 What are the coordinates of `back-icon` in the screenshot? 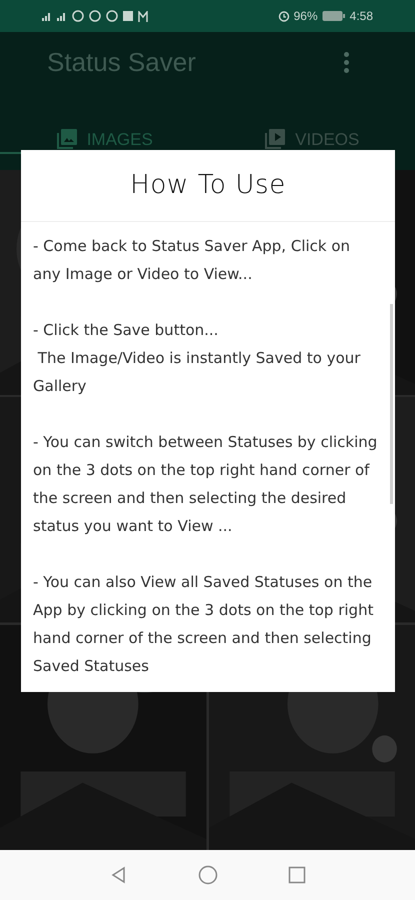 It's located at (119, 875).